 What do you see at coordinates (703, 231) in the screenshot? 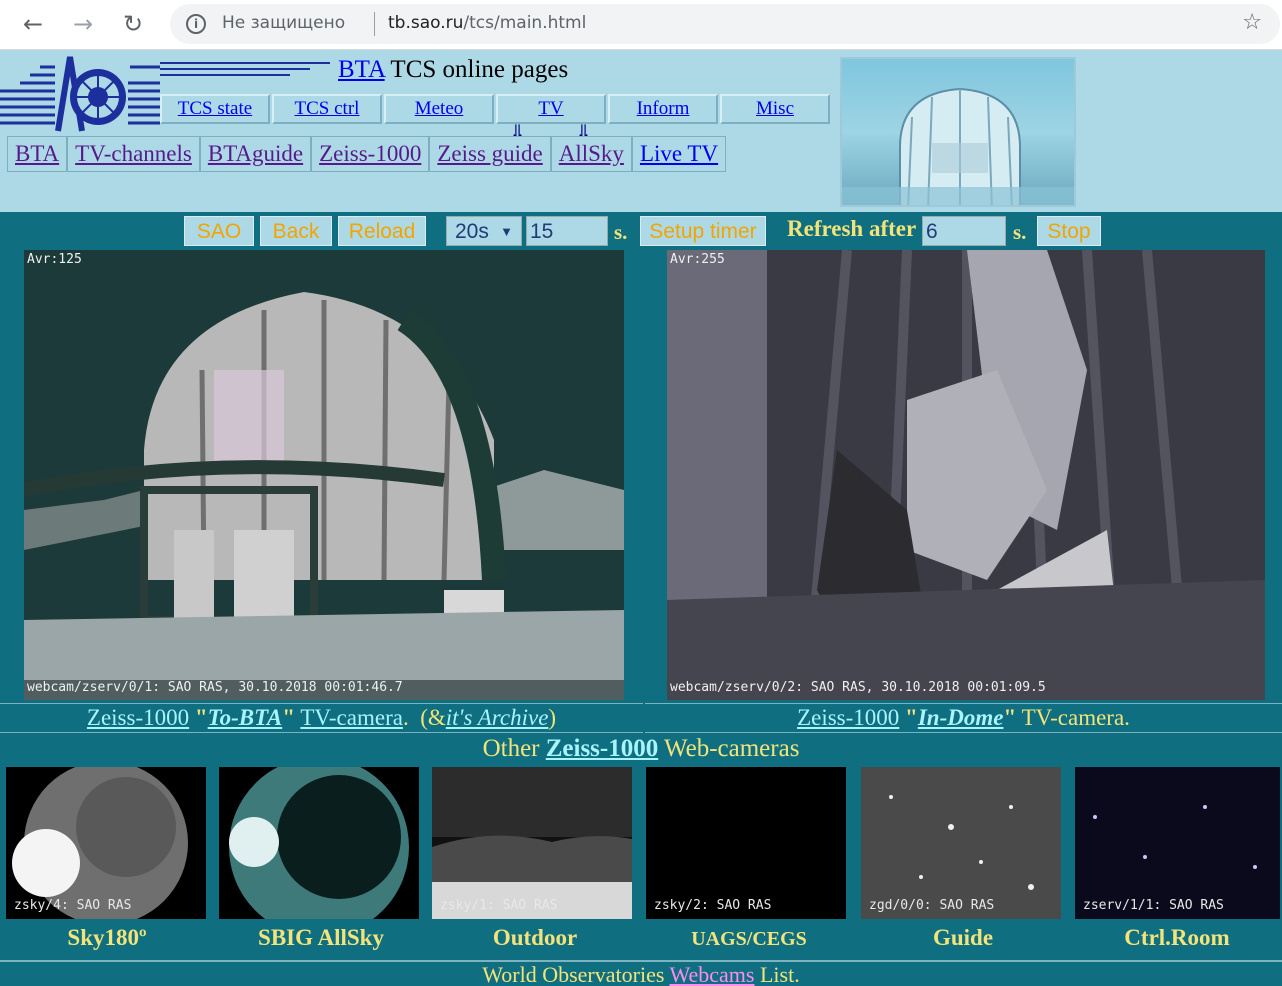
I see `setup-timer-button: Setup timer` at bounding box center [703, 231].